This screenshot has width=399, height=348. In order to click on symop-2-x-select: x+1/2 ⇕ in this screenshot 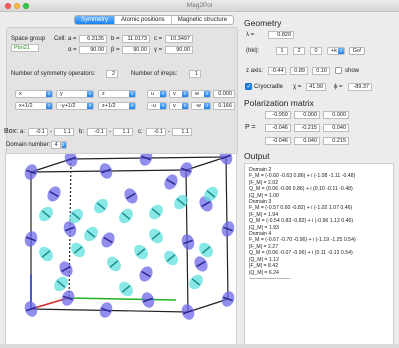, I will do `click(34, 106)`.